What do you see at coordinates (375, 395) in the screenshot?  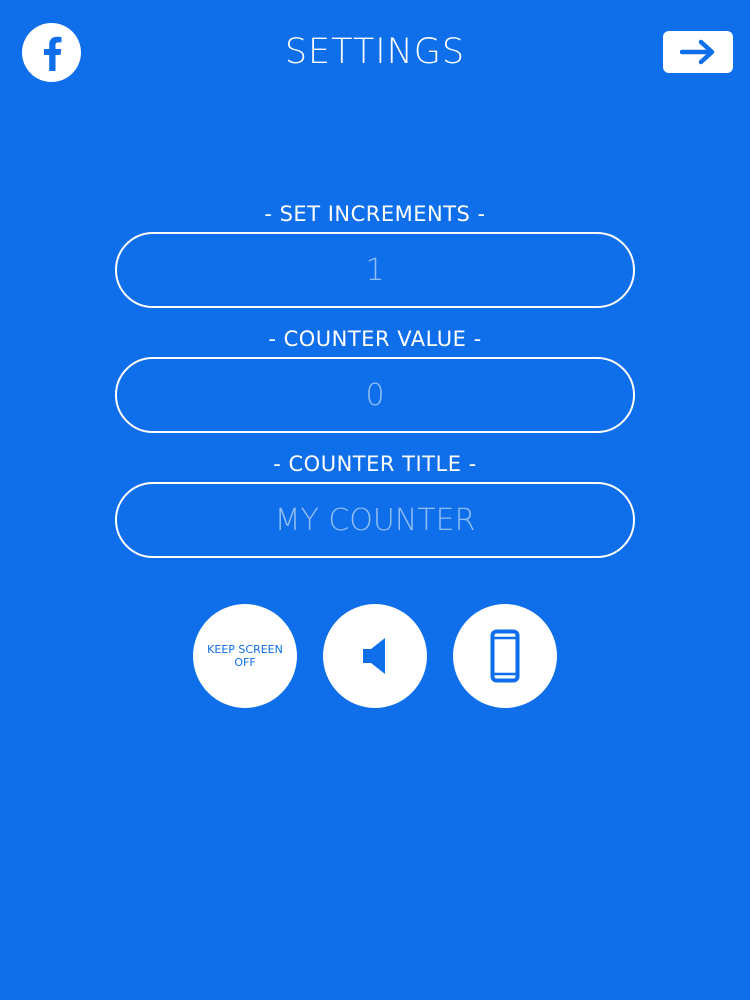 I see `counter-value-input` at bounding box center [375, 395].